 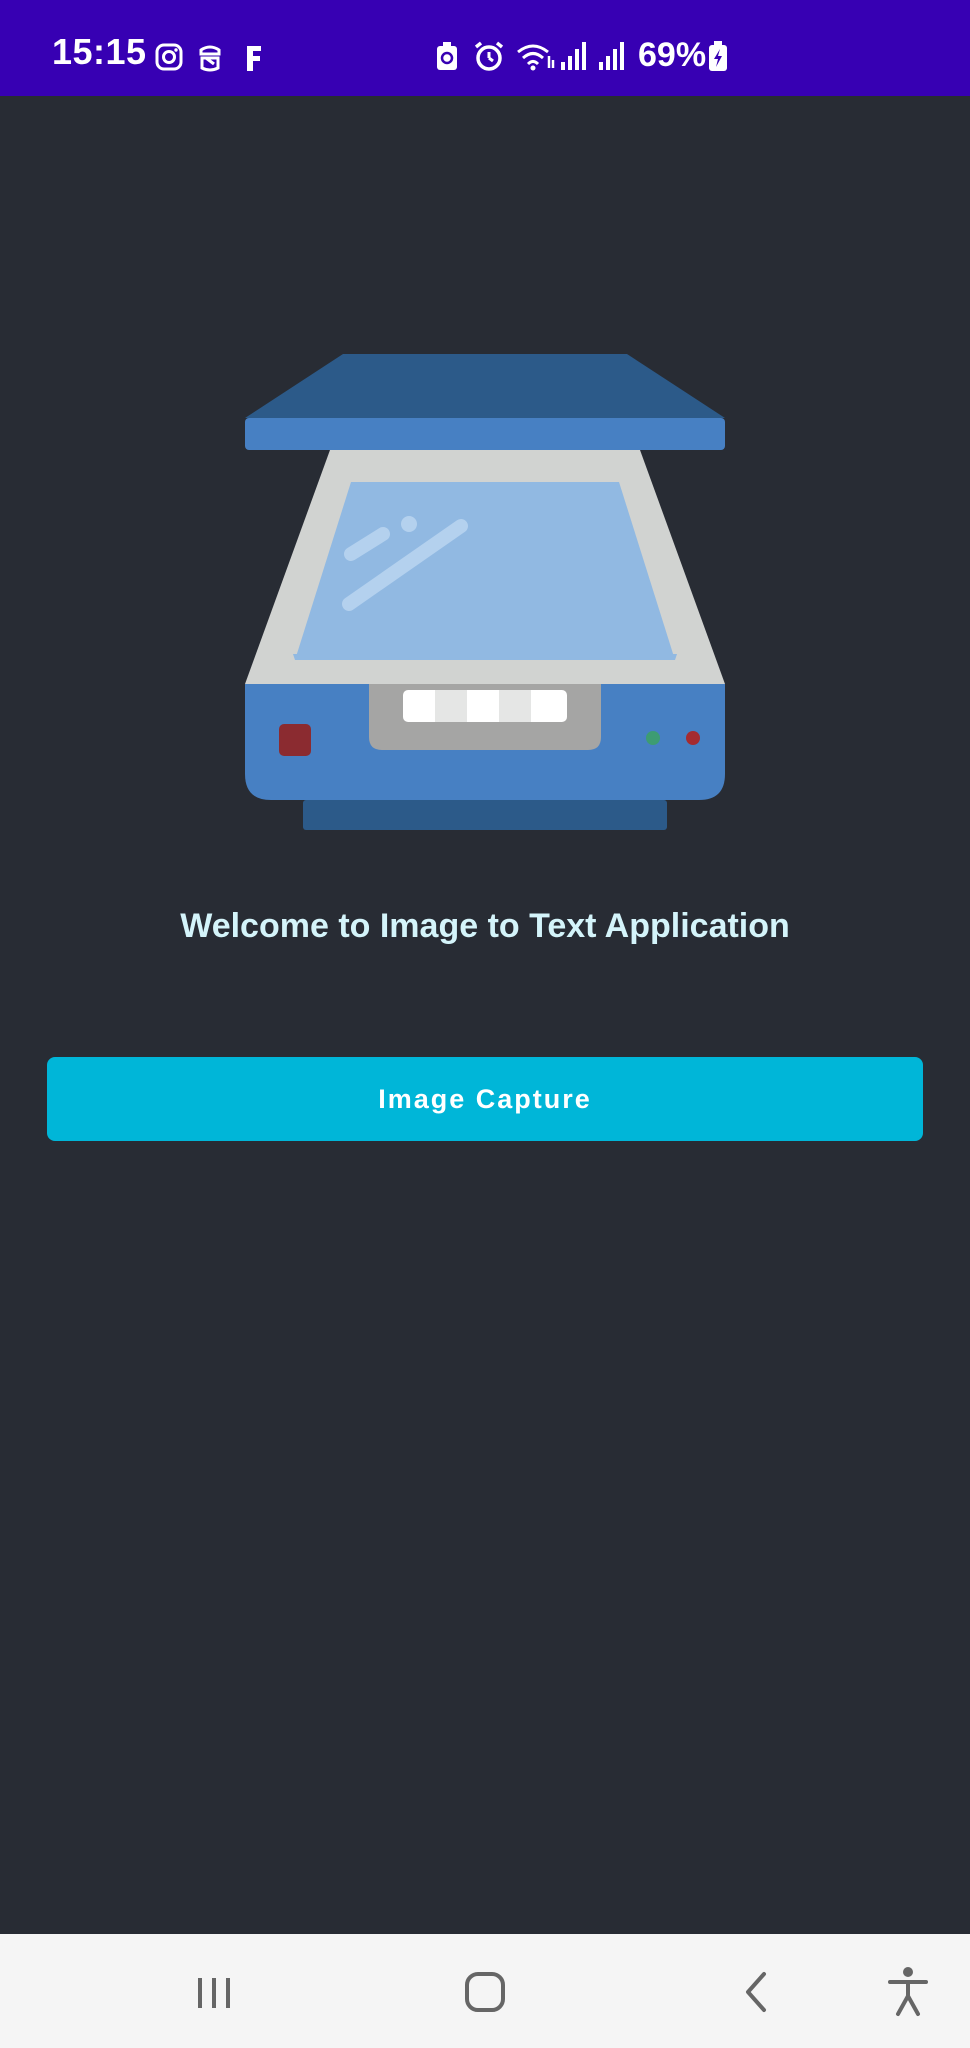 I want to click on welcome-title: Welcome to Image to Text Application, so click(x=485, y=926).